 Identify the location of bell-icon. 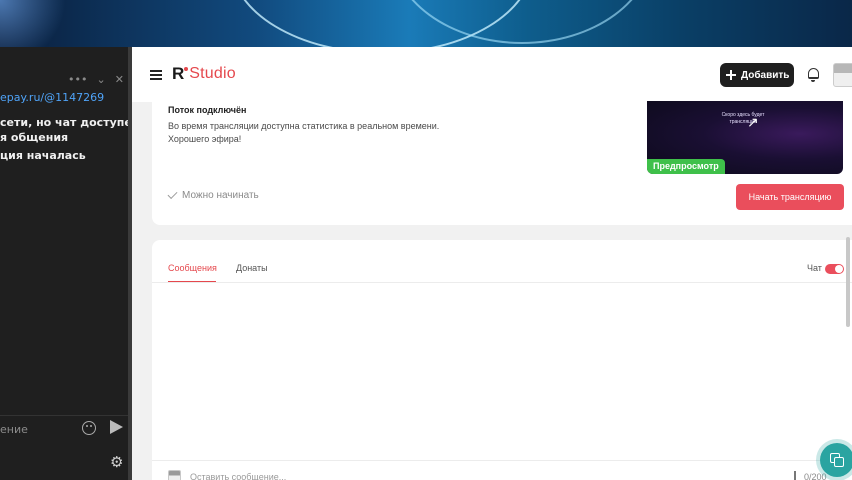
(813, 75).